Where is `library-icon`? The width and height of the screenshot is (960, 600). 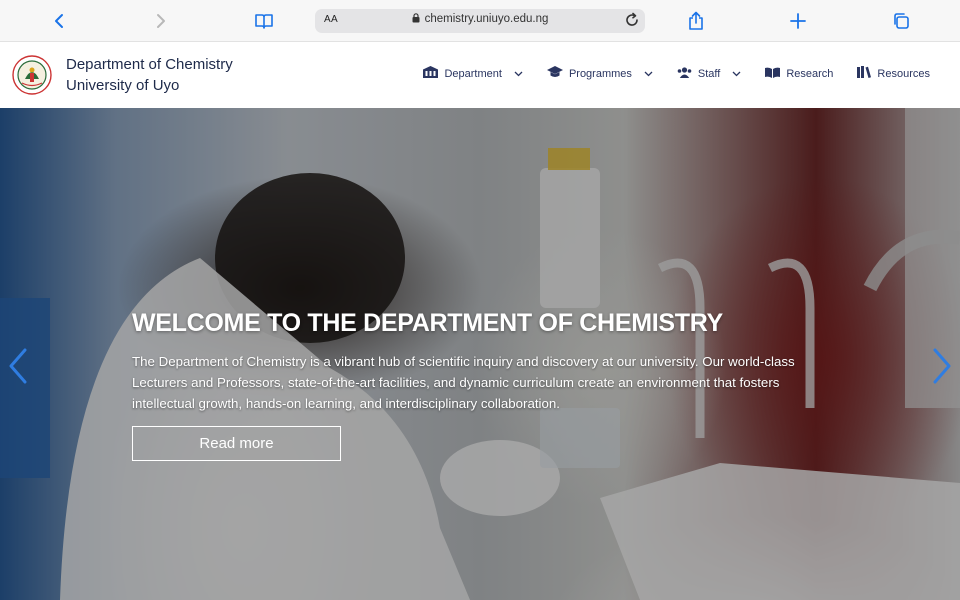 library-icon is located at coordinates (867, 73).